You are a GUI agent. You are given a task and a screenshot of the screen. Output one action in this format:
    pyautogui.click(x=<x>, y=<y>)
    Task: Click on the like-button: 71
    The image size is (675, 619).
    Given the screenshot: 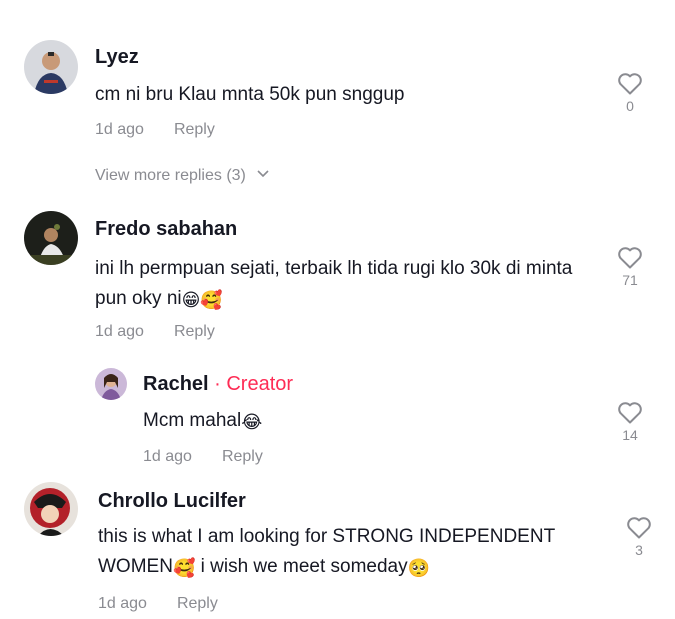 What is the action you would take?
    pyautogui.click(x=630, y=267)
    